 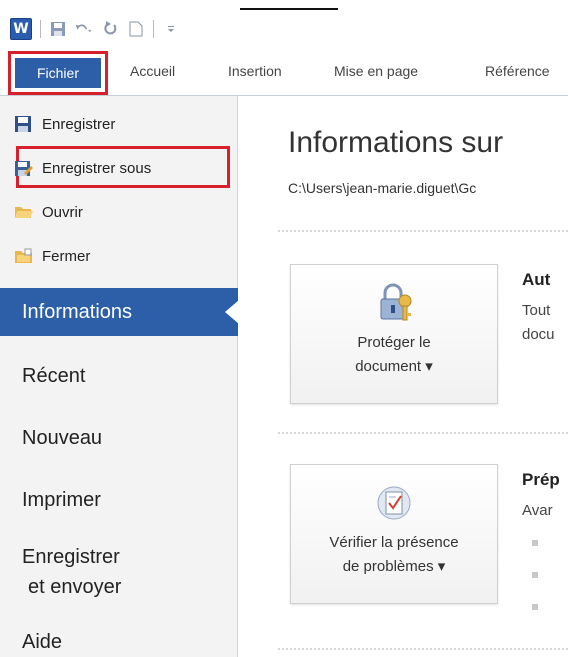 I want to click on tab-insertion: Insertion, so click(x=255, y=71).